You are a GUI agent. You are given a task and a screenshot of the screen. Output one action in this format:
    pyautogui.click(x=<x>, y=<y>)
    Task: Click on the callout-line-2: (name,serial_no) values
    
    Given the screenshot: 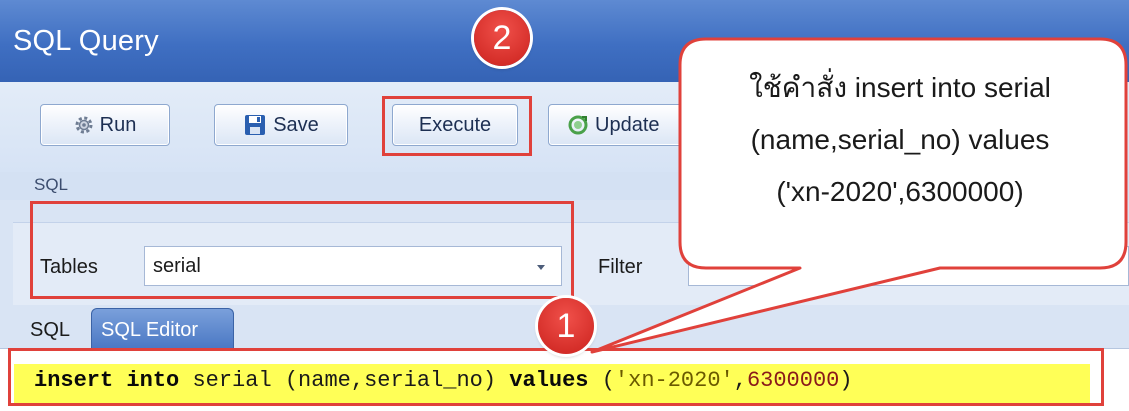 What is the action you would take?
    pyautogui.click(x=900, y=139)
    